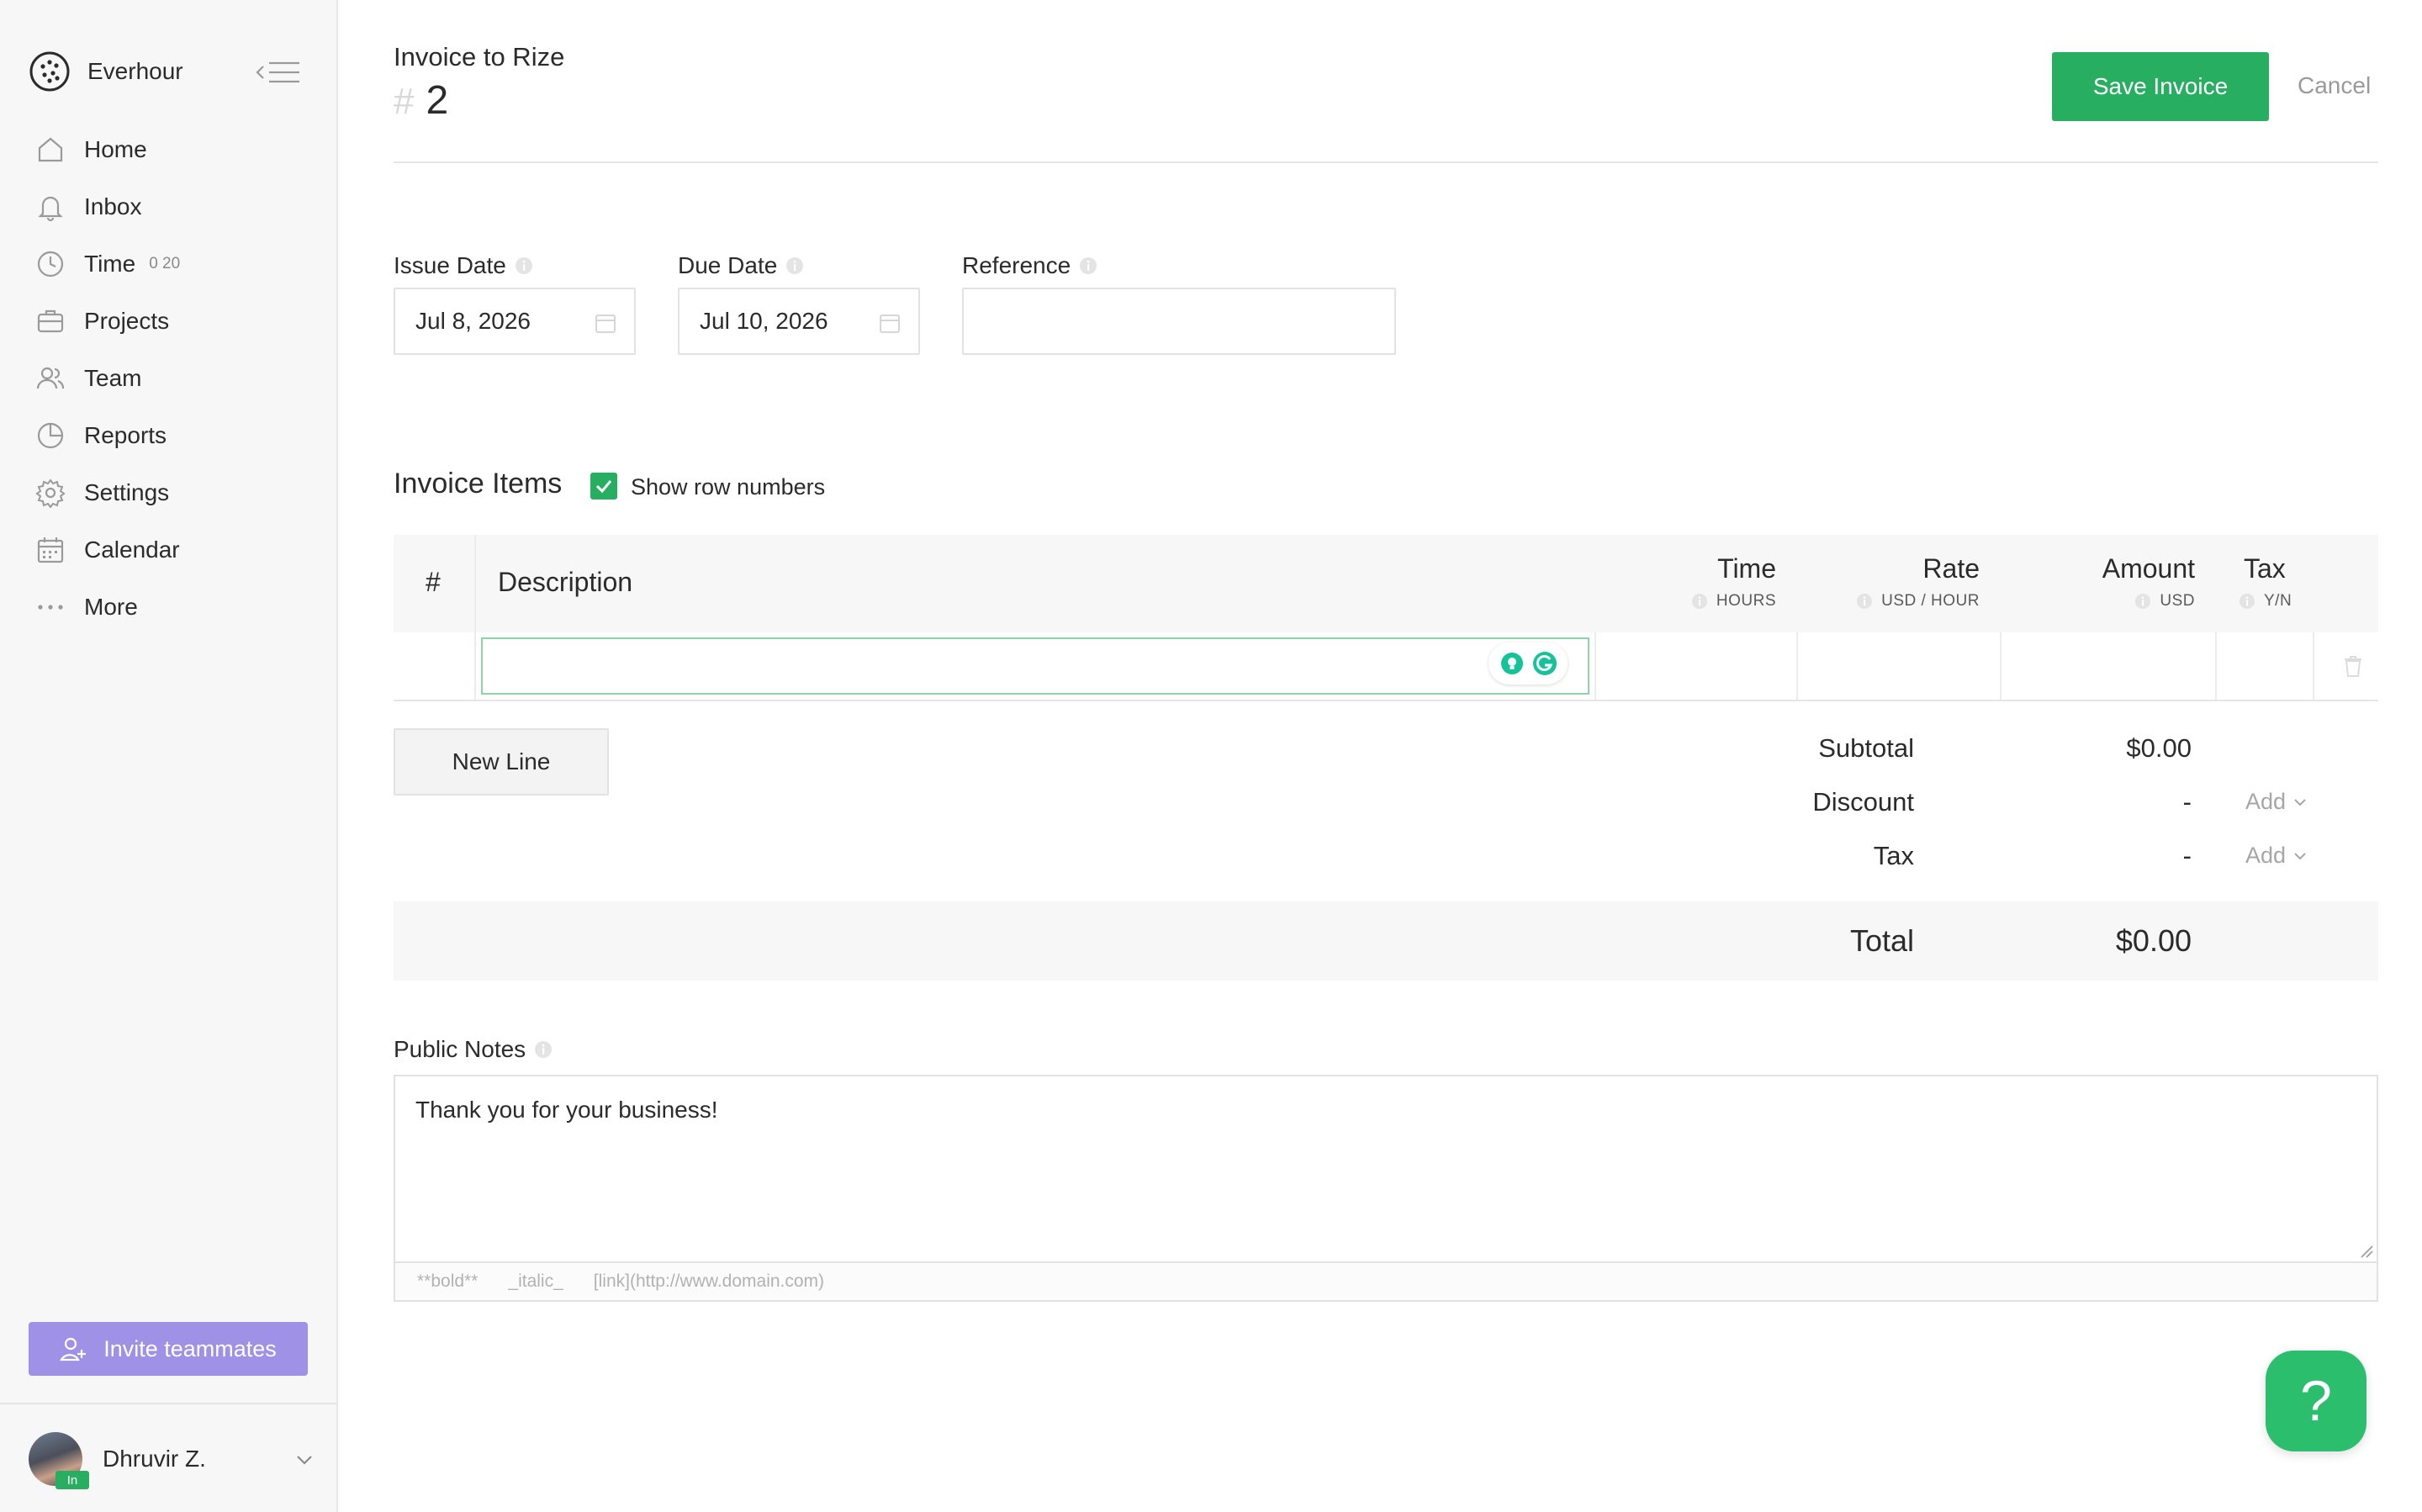 This screenshot has height=1512, width=2422. Describe the element at coordinates (50, 493) in the screenshot. I see `gear-icon` at that location.